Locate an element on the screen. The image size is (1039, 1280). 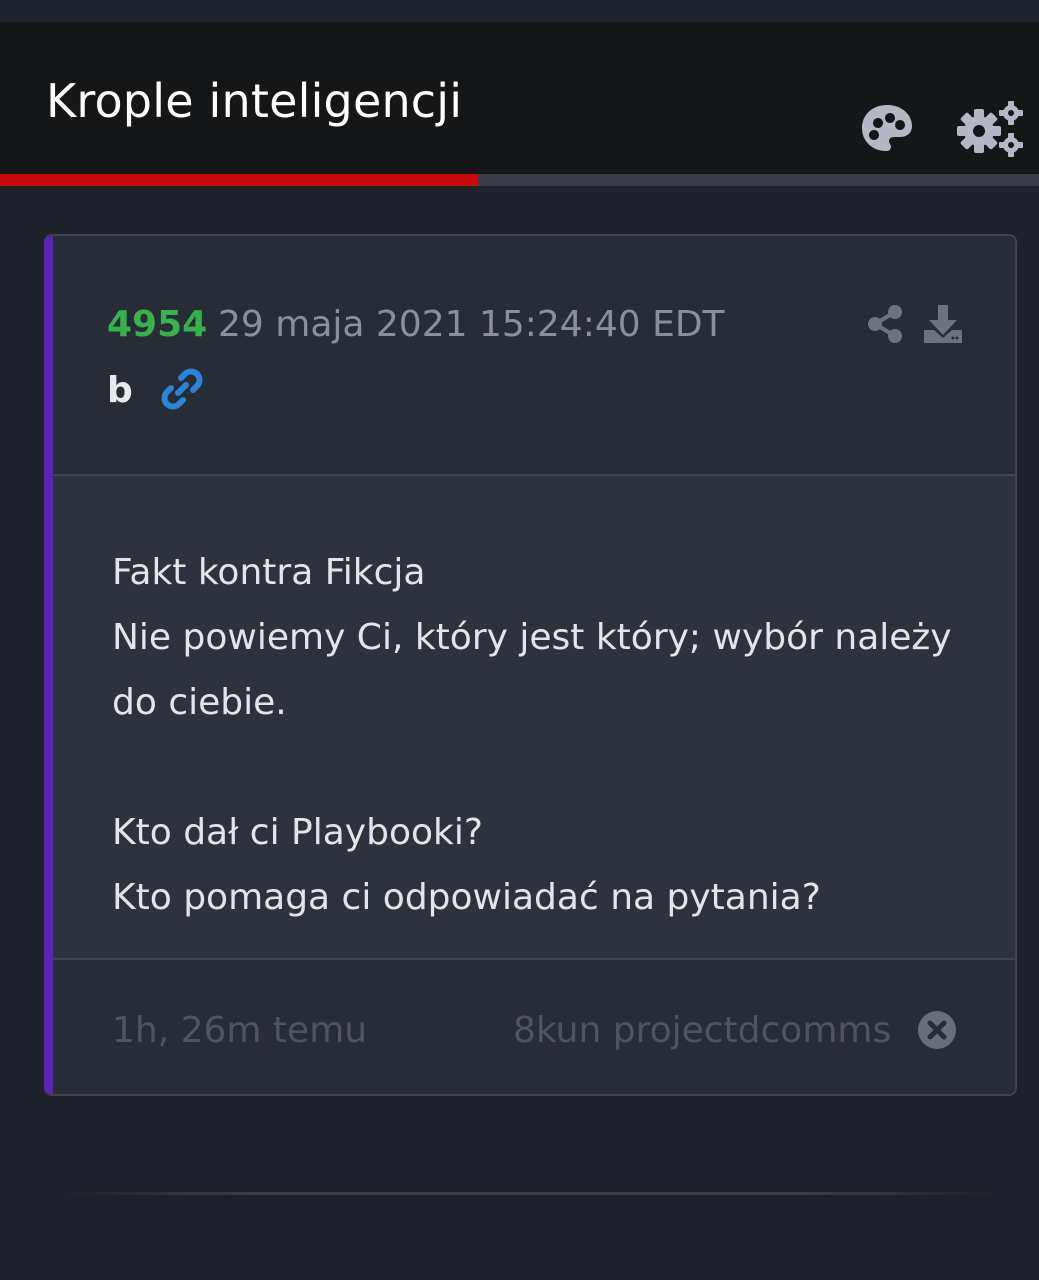
link-icon is located at coordinates (182, 389).